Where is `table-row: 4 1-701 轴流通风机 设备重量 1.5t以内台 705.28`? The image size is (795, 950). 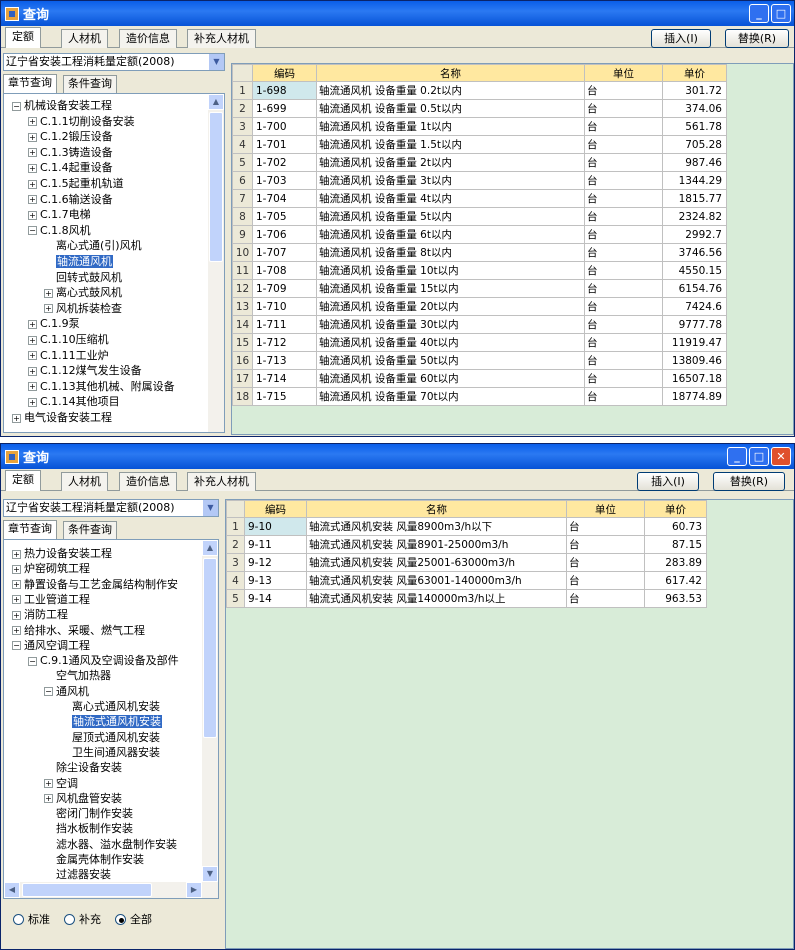 table-row: 4 1-701 轴流通风机 设备重量 1.5t以内台 705.28 is located at coordinates (479, 144).